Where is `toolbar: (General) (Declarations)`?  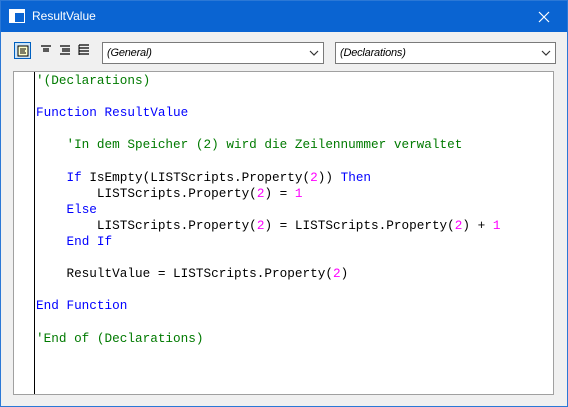 toolbar: (General) (Declarations) is located at coordinates (284, 51).